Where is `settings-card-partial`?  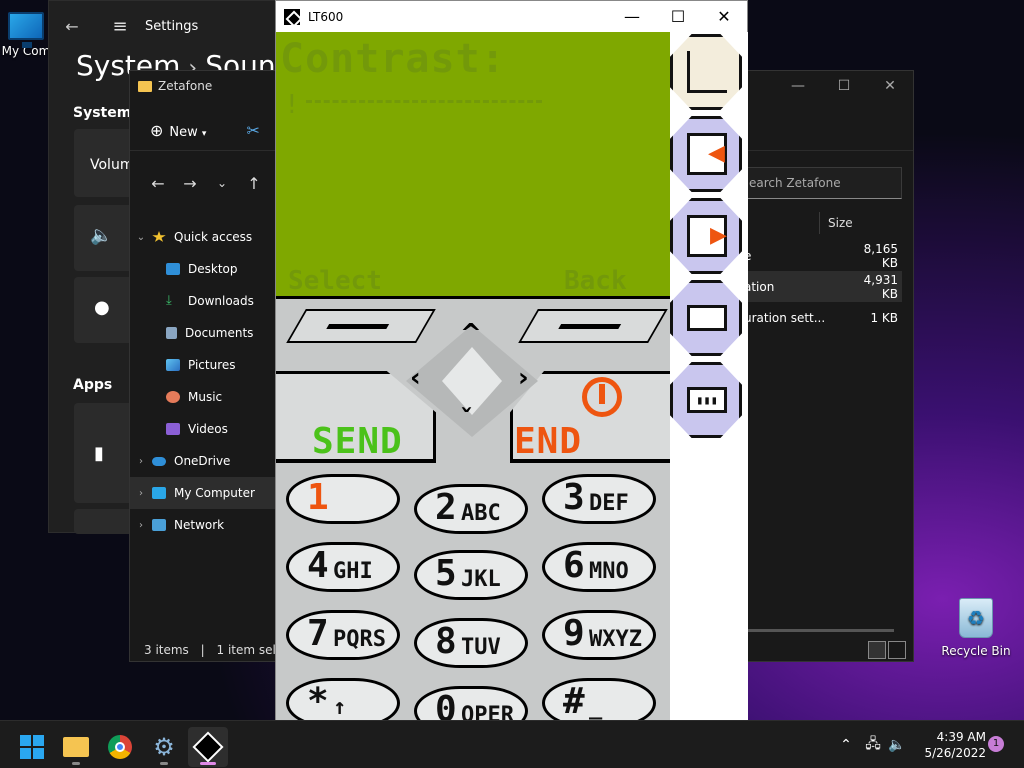
settings-card-partial is located at coordinates (104, 521).